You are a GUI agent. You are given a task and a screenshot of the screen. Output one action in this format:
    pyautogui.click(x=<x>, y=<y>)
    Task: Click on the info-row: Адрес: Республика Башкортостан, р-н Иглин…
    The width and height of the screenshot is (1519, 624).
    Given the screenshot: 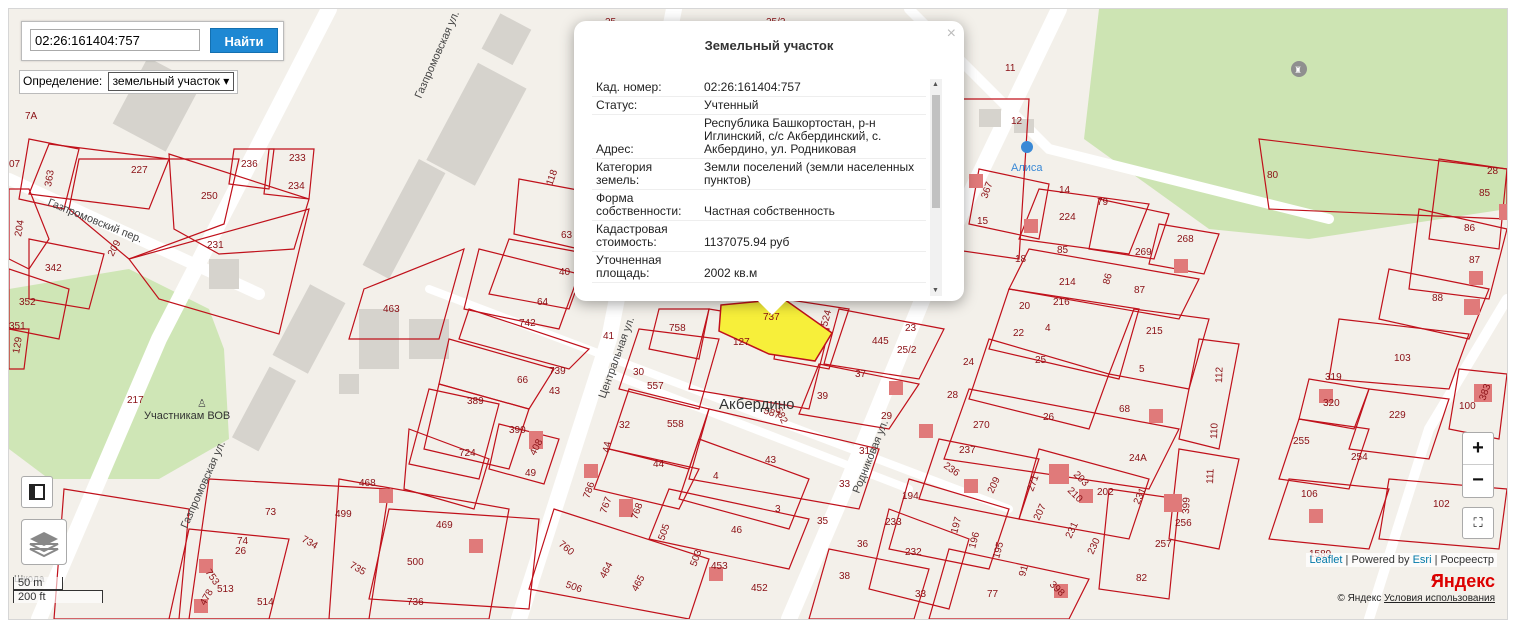 What is the action you would take?
    pyautogui.click(x=759, y=136)
    